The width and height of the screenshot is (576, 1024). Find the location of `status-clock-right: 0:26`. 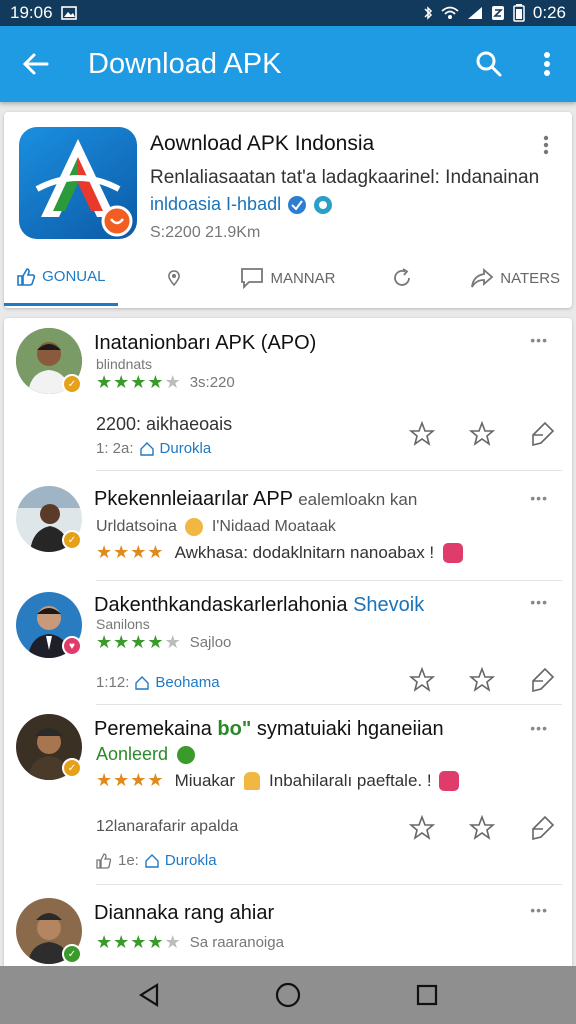

status-clock-right: 0:26 is located at coordinates (549, 12).